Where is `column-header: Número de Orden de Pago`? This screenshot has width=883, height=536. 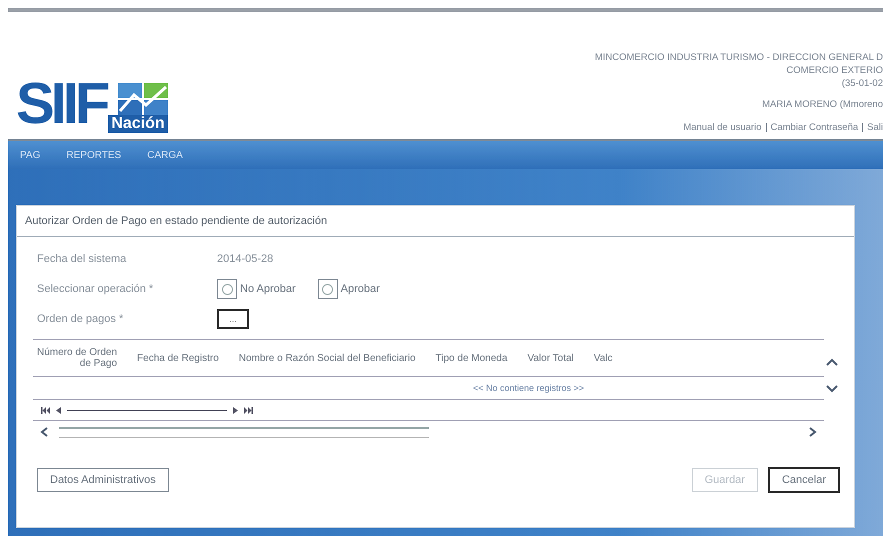
column-header: Número de Orden de Pago is located at coordinates (77, 358).